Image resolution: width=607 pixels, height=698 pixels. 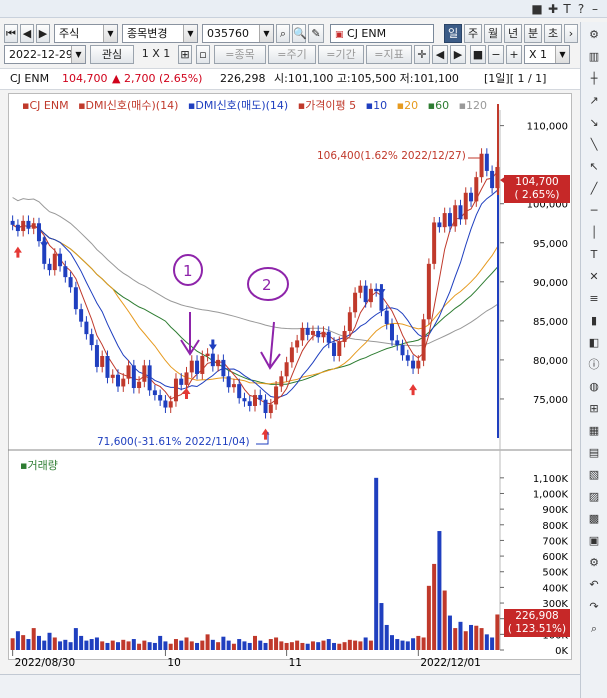 I want to click on layers-icon: ▣, so click(x=594, y=541).